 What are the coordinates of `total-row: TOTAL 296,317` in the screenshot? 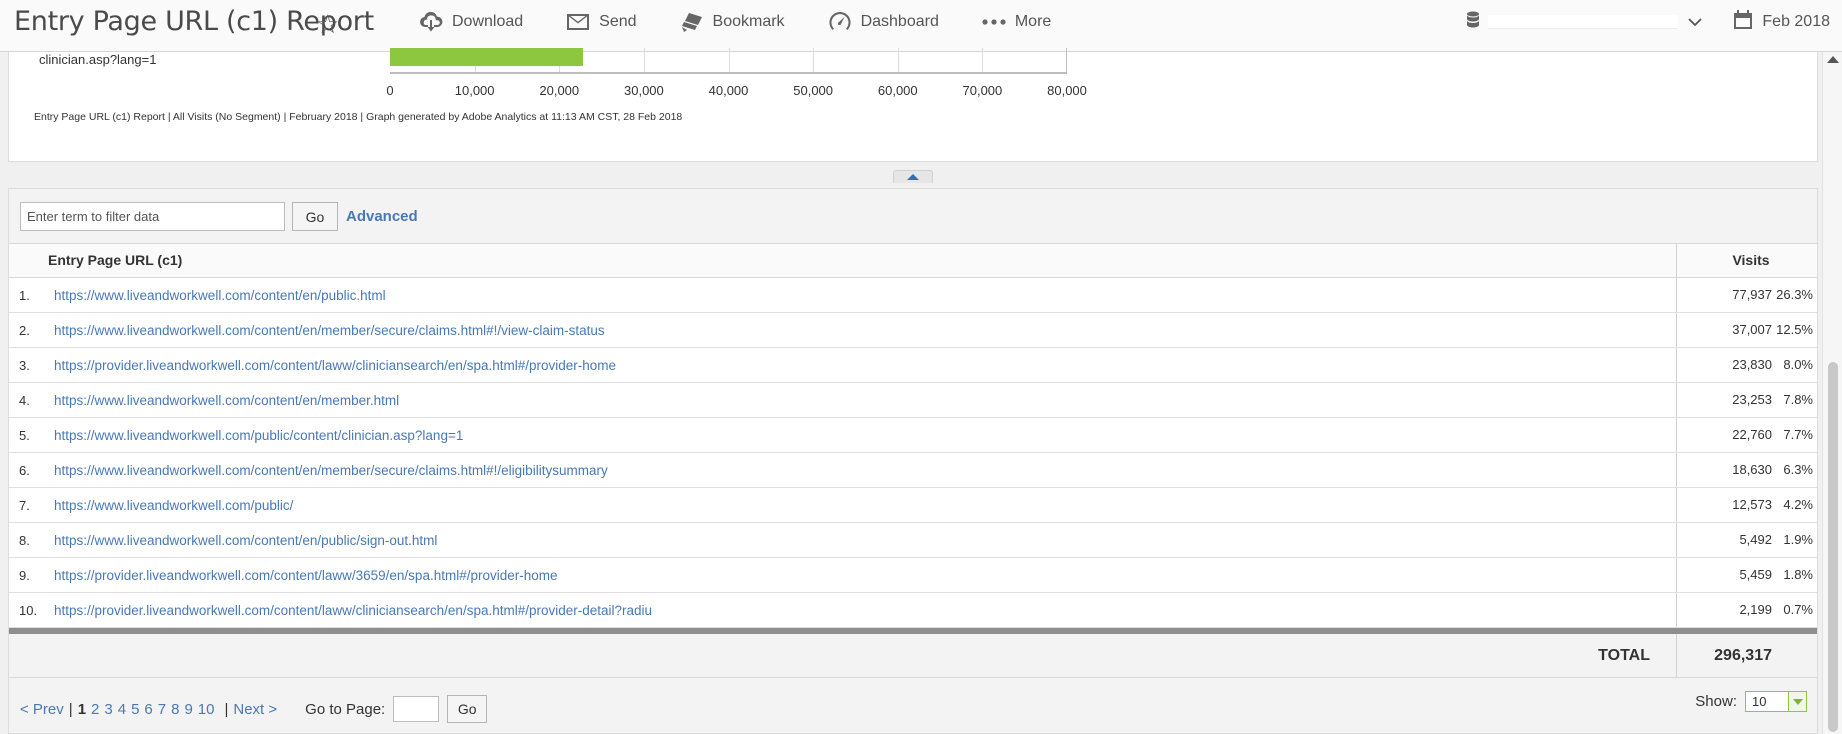 It's located at (913, 656).